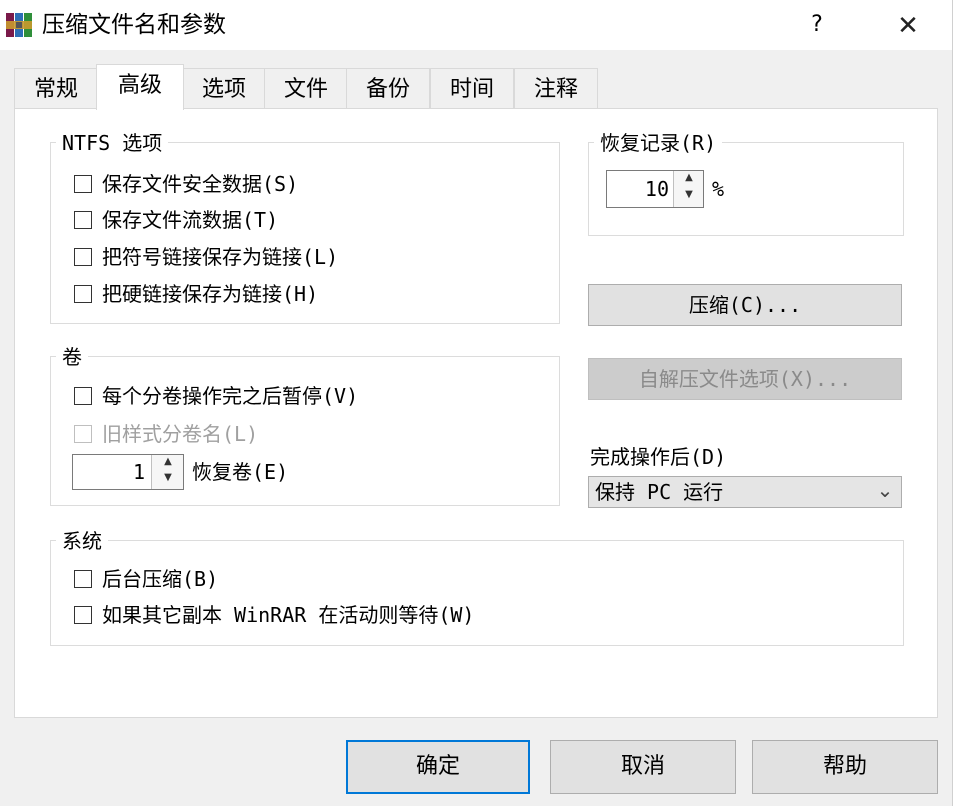  Describe the element at coordinates (288, 615) in the screenshot. I see `wait-other-winrar-label: 如果其它副本 WinRAR 在活动则等待(W)` at that location.